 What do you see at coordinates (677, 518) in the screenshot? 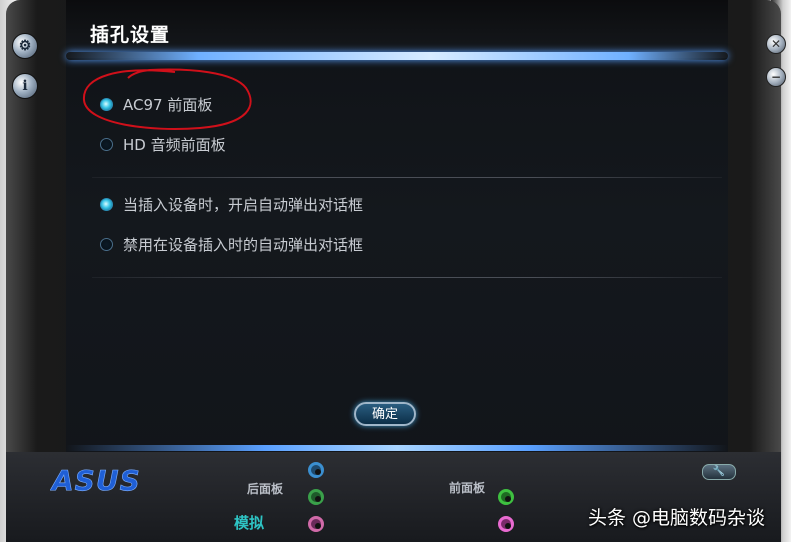
I see `watermark: 头条 @电脑数码杂谈` at bounding box center [677, 518].